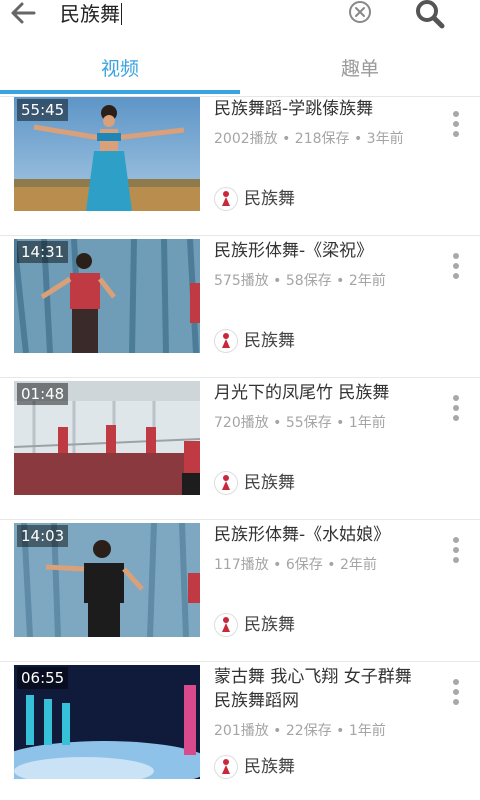 This screenshot has width=480, height=800. What do you see at coordinates (324, 393) in the screenshot?
I see `video-title: 月光下的凤尾竹 民族舞` at bounding box center [324, 393].